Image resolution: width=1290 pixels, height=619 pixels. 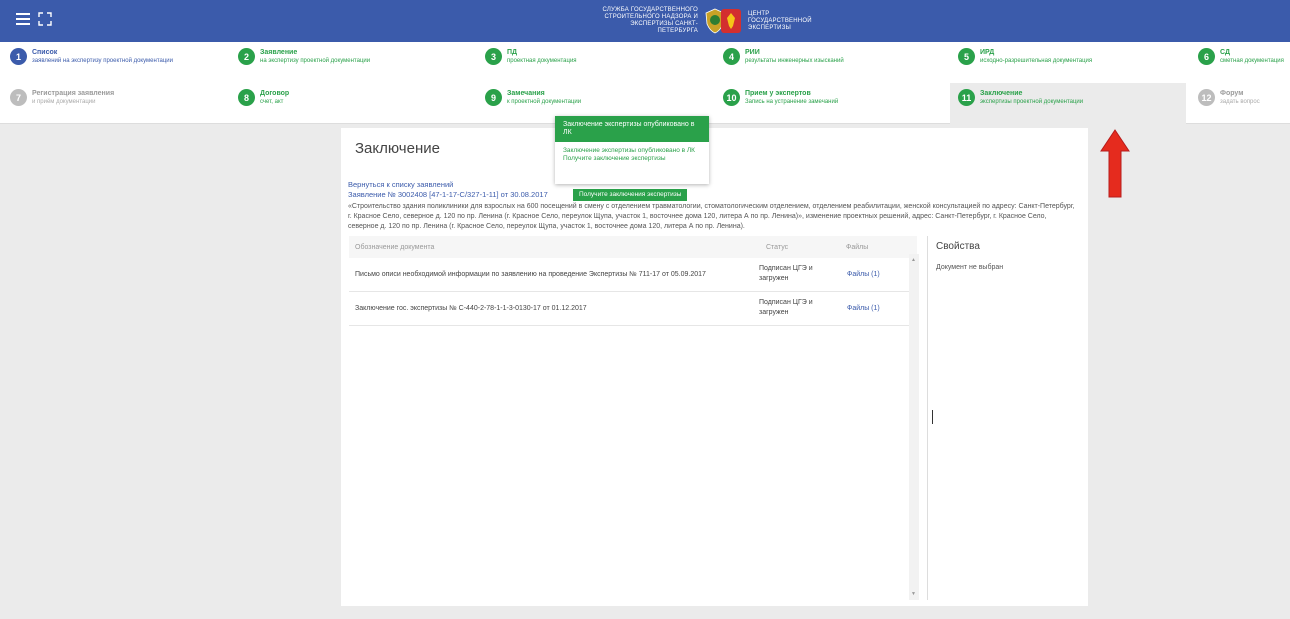 I want to click on properties-panel: Свойства Документ не выбран, so click(x=1005, y=418).